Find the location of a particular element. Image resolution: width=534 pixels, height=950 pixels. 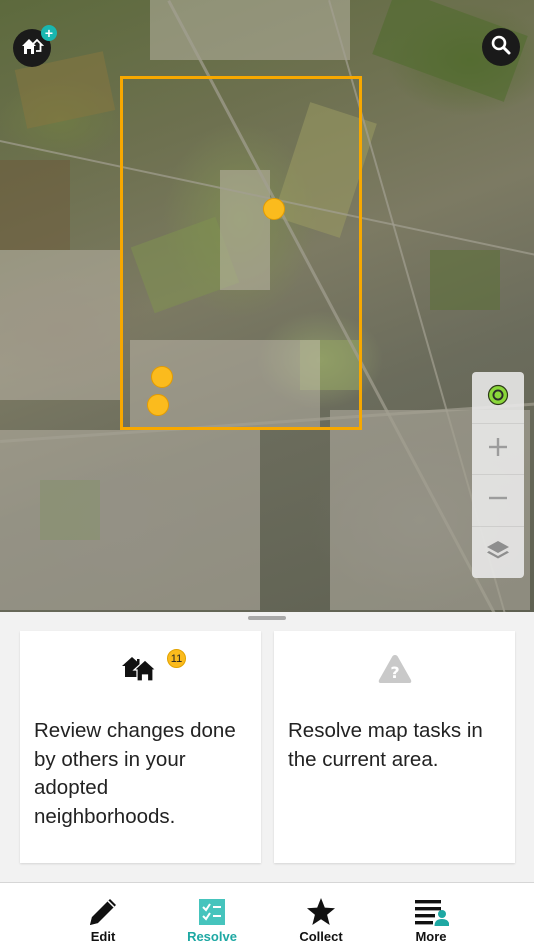

tab-resolve: Resolve is located at coordinates (212, 916).